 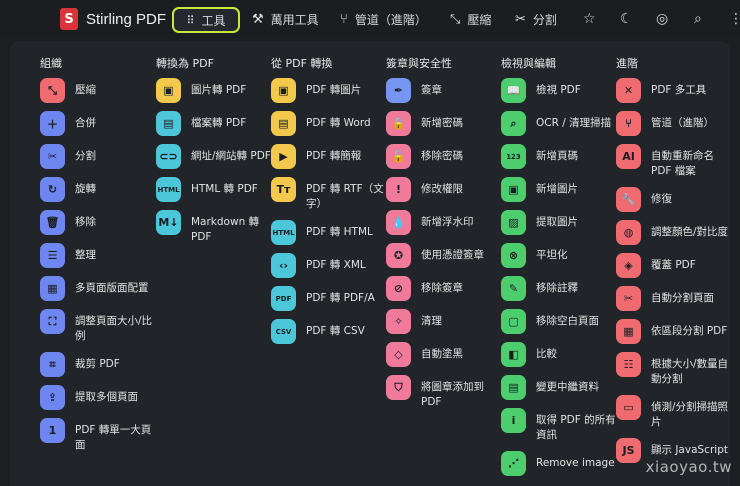 I want to click on tool-item: HTML HTML 轉 PDF, so click(x=213, y=189).